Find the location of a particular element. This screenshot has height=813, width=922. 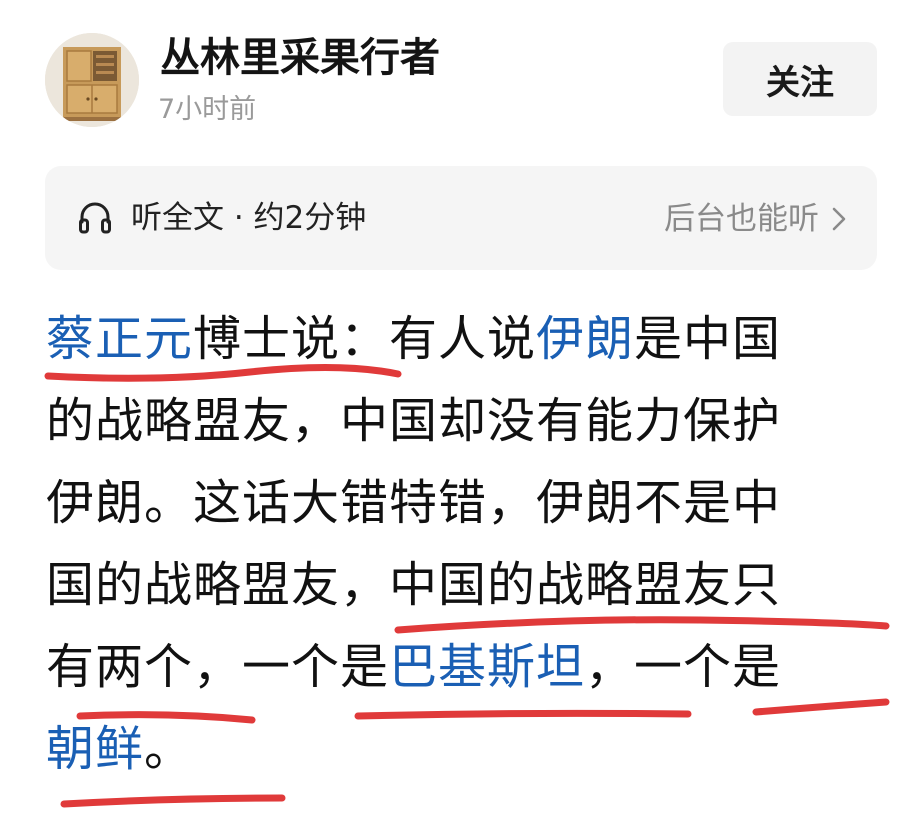

post-time: 7小时前 is located at coordinates (207, 109).